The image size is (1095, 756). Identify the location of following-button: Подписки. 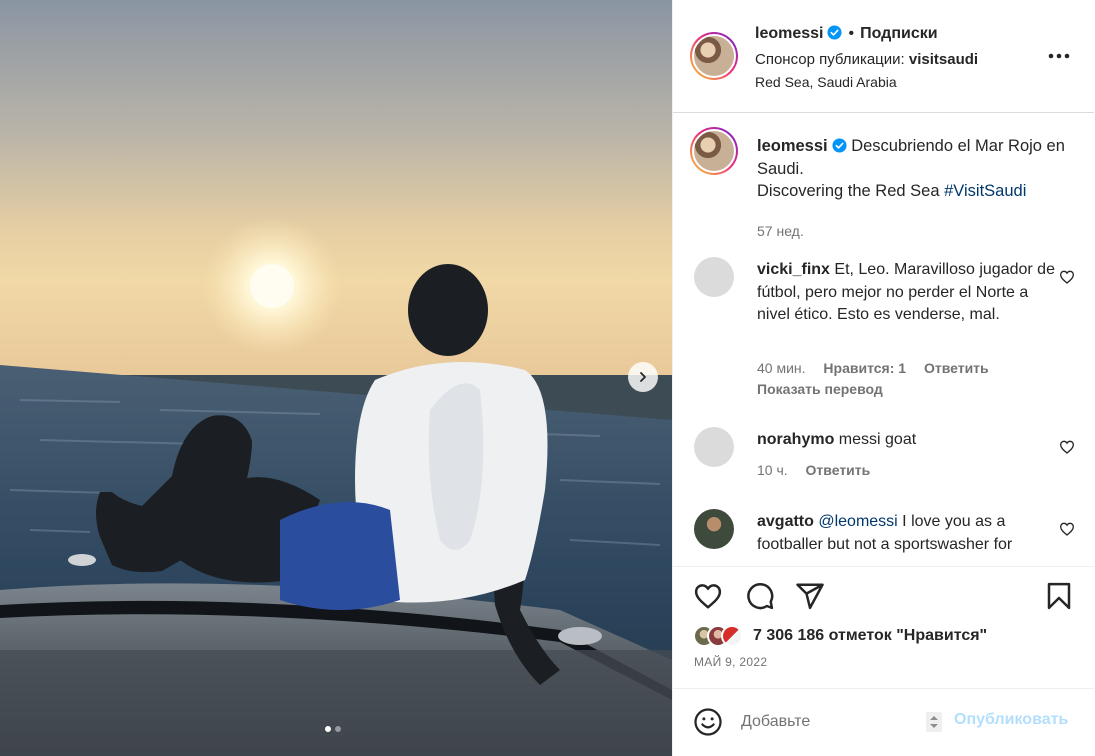
(898, 33).